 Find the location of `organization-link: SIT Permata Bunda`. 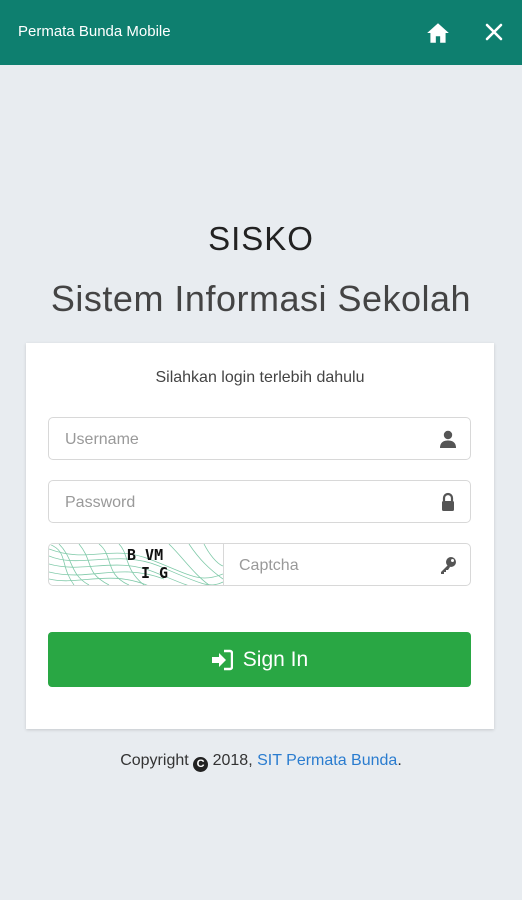

organization-link: SIT Permata Bunda is located at coordinates (327, 760).